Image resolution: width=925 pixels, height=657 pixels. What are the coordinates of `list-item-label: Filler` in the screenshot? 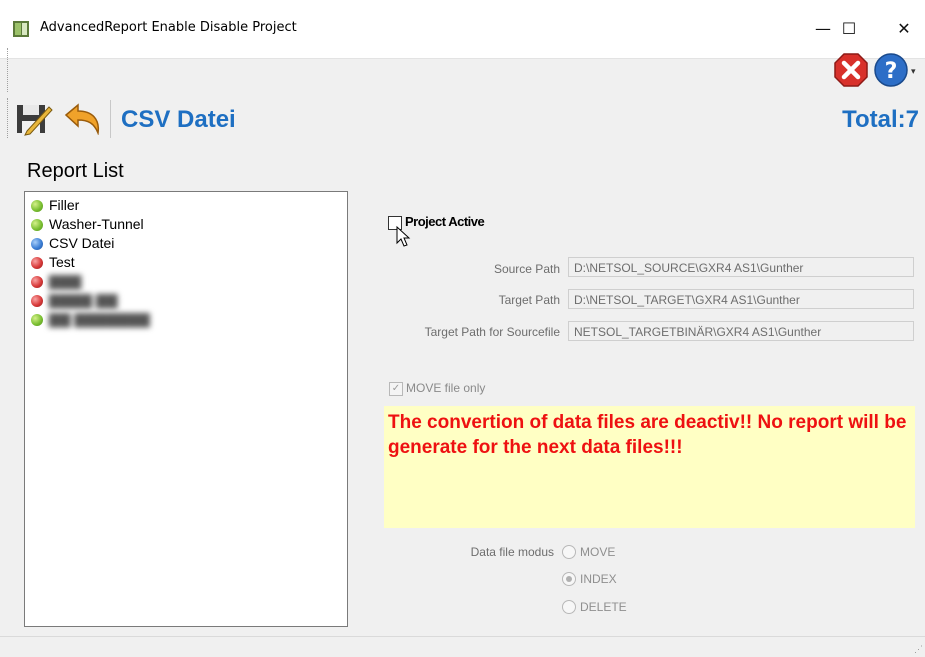 It's located at (64, 205).